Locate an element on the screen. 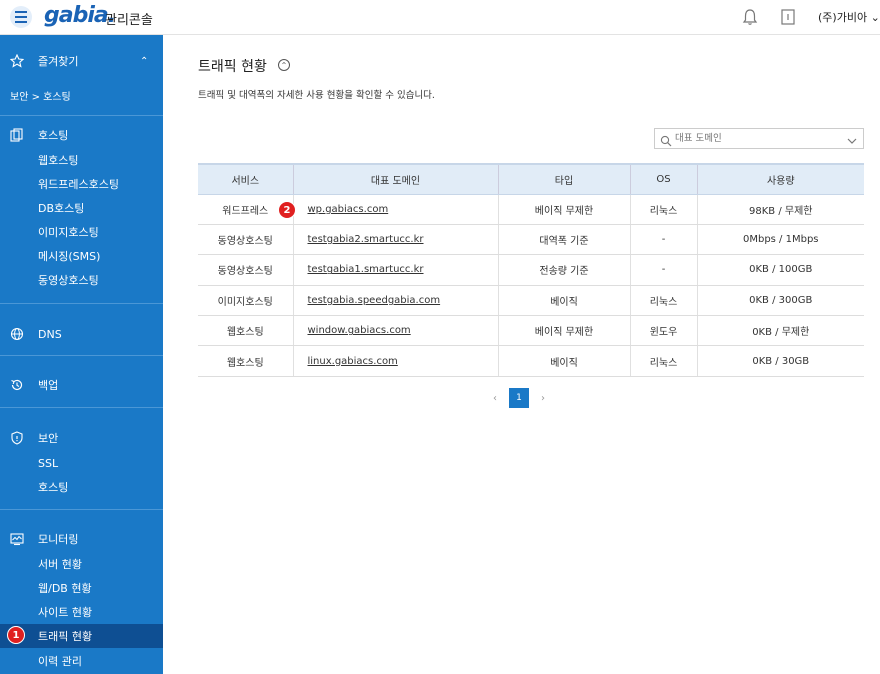  service-cell: 이미지호스팅 is located at coordinates (246, 301).